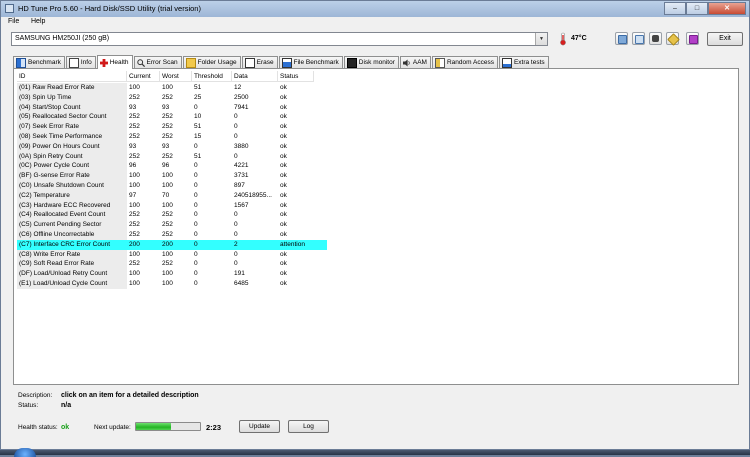 Image resolution: width=750 pixels, height=457 pixels. Describe the element at coordinates (214, 427) in the screenshot. I see `next-update-time: 2:23` at that location.